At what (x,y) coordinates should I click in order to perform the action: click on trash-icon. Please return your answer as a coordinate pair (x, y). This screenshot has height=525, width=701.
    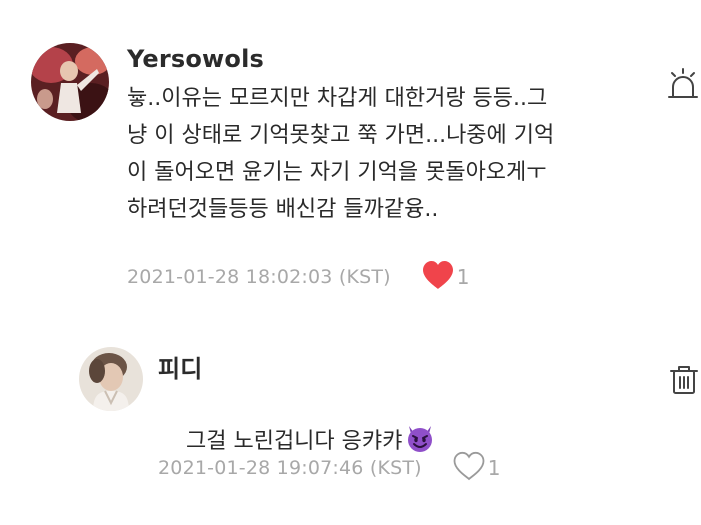
    Looking at the image, I should click on (684, 380).